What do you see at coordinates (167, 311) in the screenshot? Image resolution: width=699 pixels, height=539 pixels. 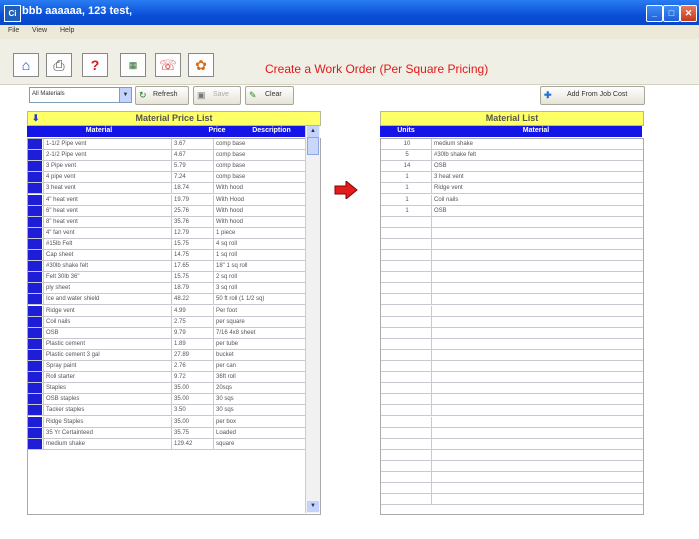 I see `table-row: Ridge vent 4.99 Per foot` at bounding box center [167, 311].